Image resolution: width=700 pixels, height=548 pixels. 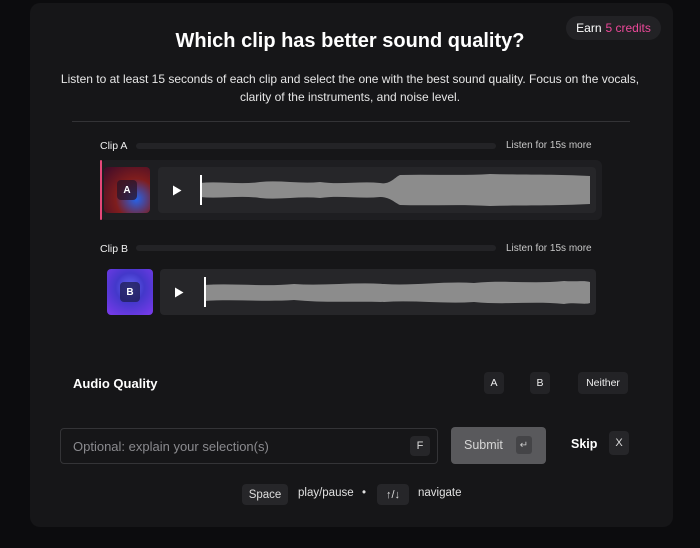 What do you see at coordinates (494, 383) in the screenshot?
I see `option-a-button: A` at bounding box center [494, 383].